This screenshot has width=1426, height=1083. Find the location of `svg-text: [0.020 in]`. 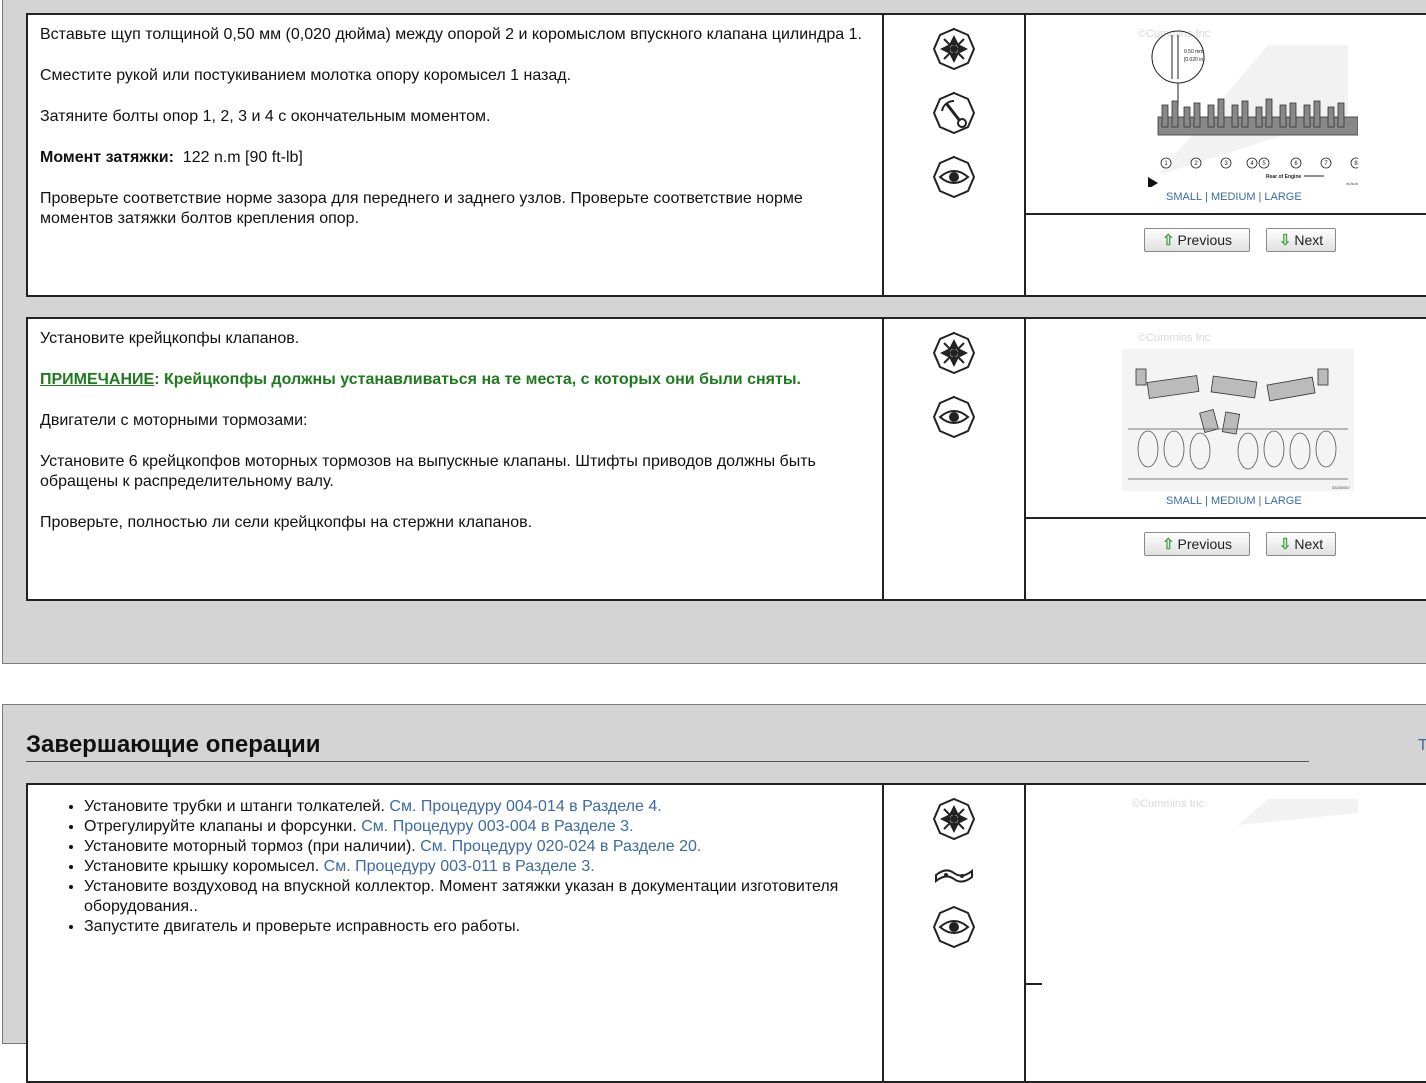

svg-text: [0.020 in] is located at coordinates (1194, 60).